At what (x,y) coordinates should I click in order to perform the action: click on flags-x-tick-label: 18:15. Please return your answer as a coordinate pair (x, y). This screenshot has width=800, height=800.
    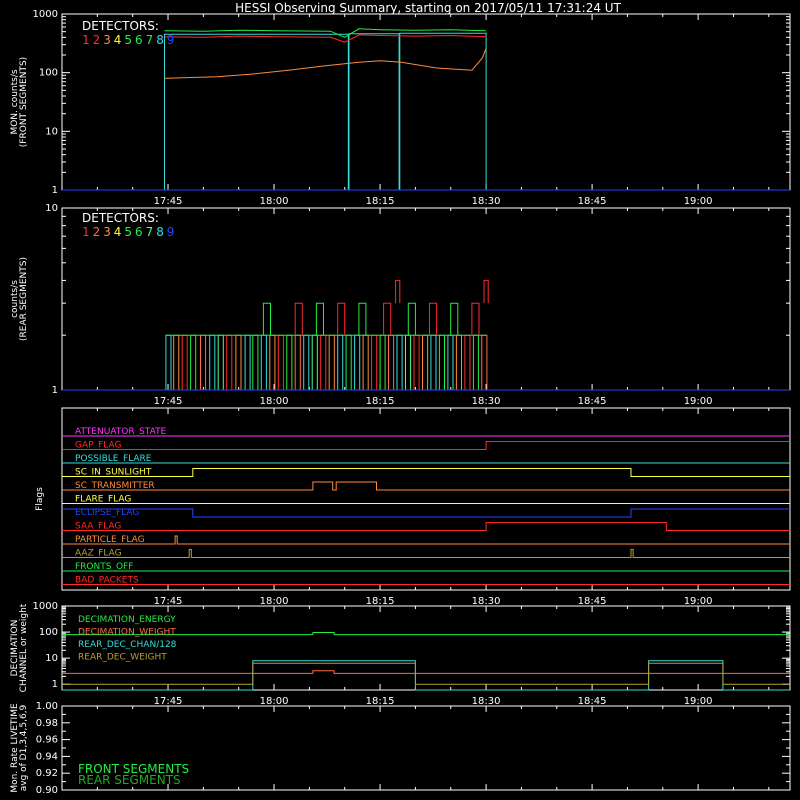
    Looking at the image, I should click on (380, 601).